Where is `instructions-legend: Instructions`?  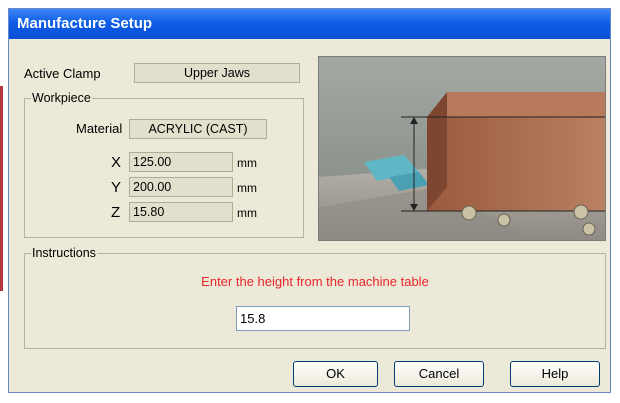
instructions-legend: Instructions is located at coordinates (64, 253).